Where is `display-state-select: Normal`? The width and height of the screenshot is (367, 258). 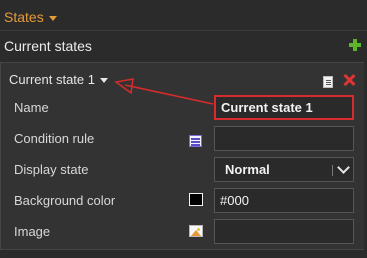 display-state-select: Normal is located at coordinates (284, 169).